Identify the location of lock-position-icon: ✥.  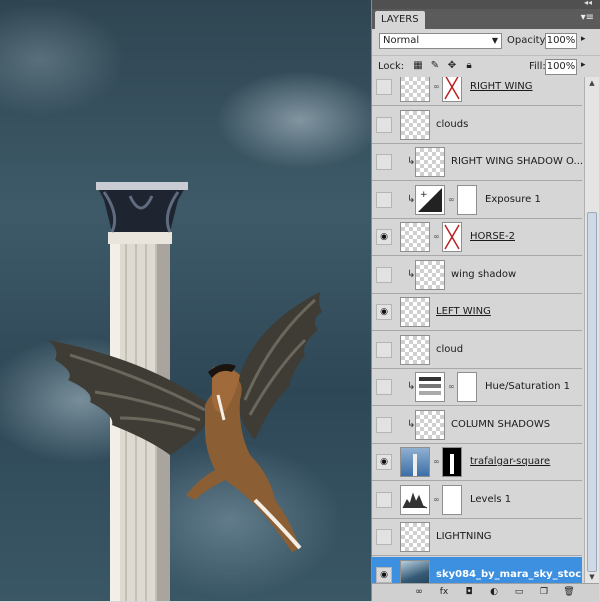
(452, 66).